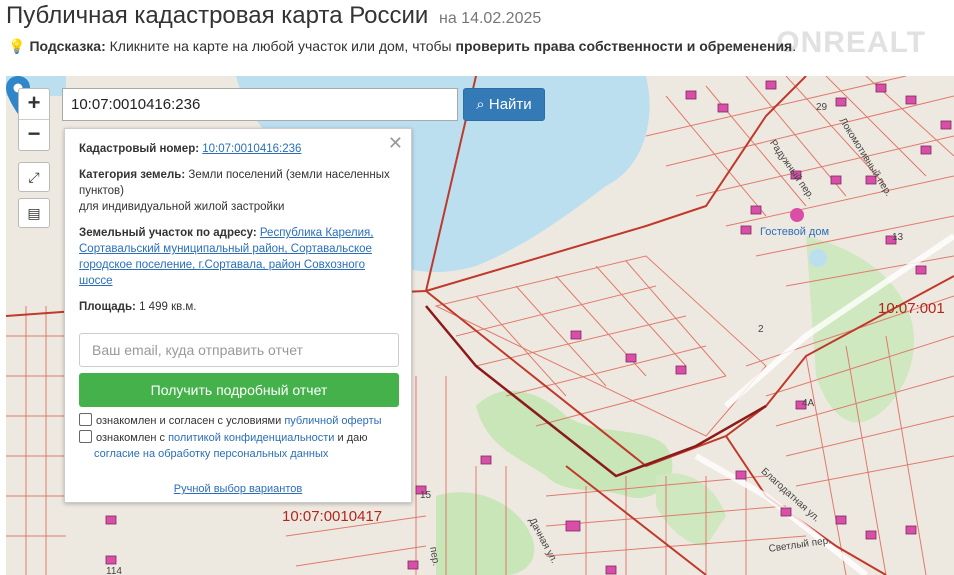 The height and width of the screenshot is (575, 954). Describe the element at coordinates (911, 308) in the screenshot. I see `quarter-label-right: 10:07:001` at that location.